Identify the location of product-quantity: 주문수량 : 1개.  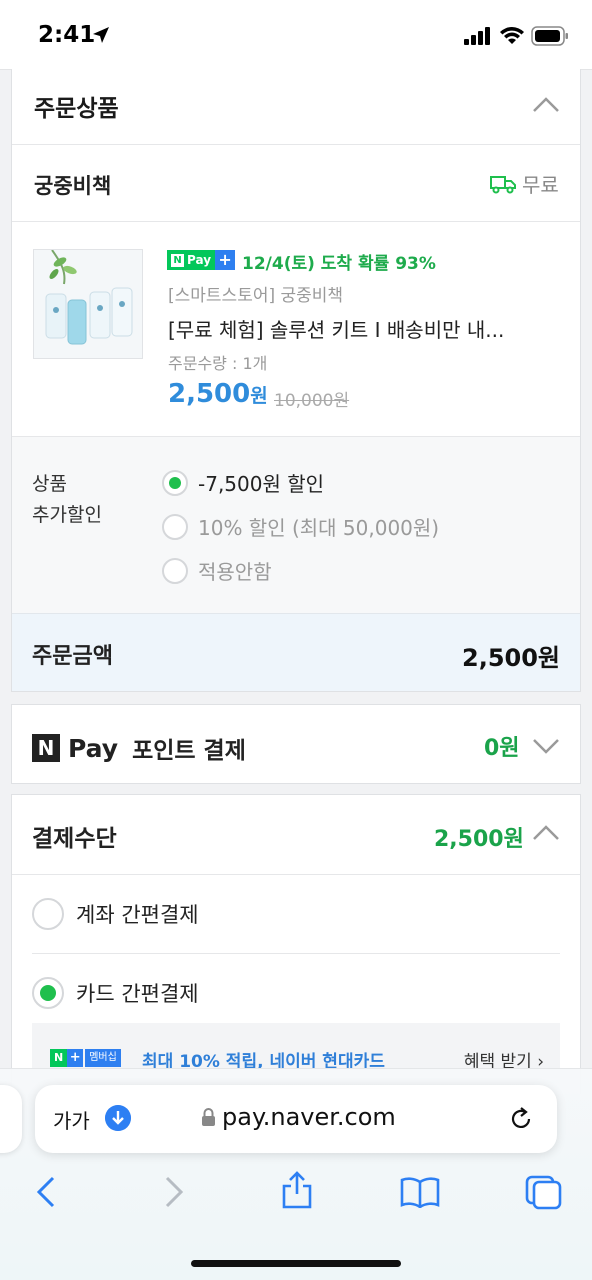
(218, 363).